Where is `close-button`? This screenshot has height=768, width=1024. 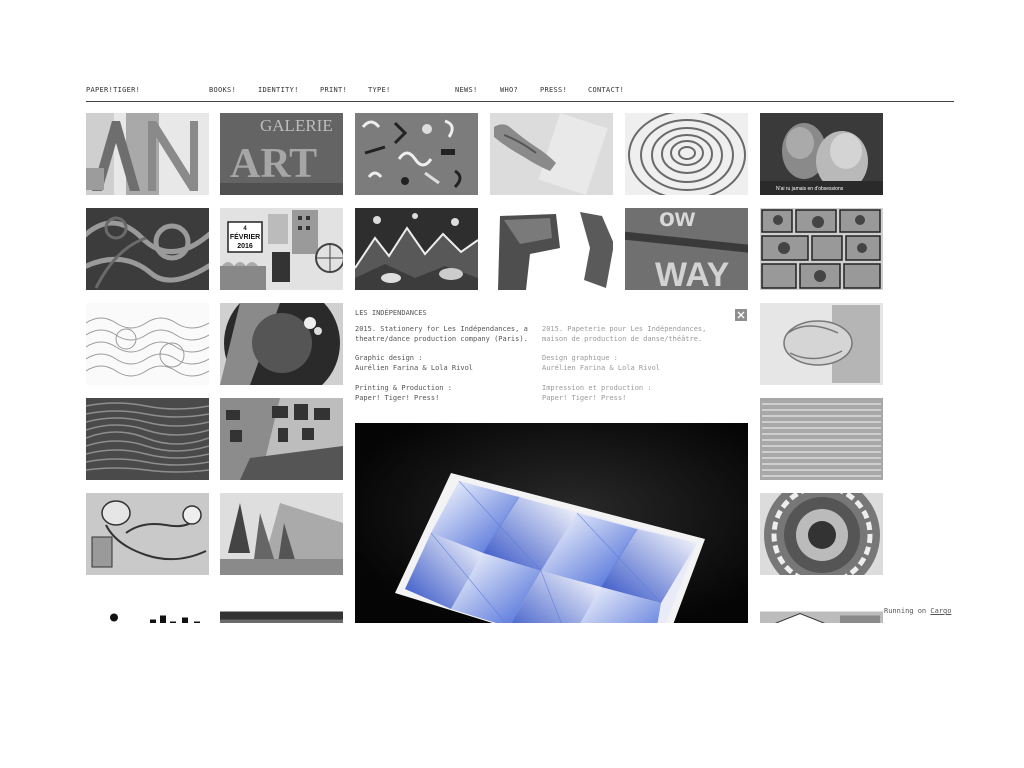
close-button is located at coordinates (741, 315).